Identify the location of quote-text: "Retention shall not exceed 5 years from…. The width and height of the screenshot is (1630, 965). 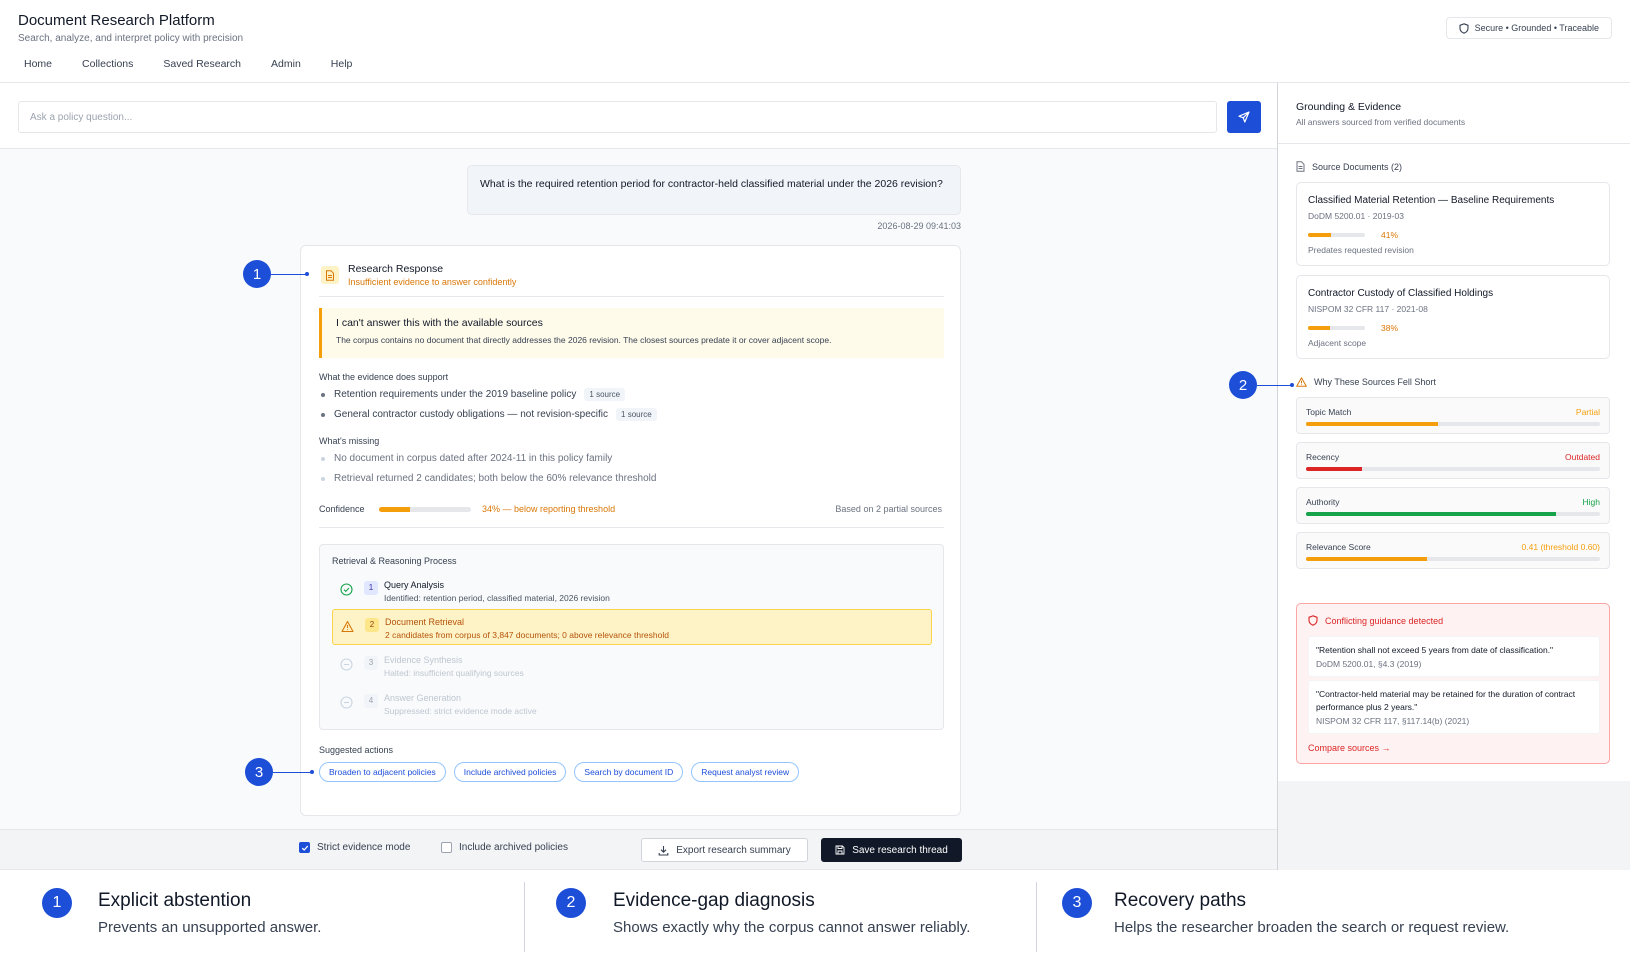
(1435, 650).